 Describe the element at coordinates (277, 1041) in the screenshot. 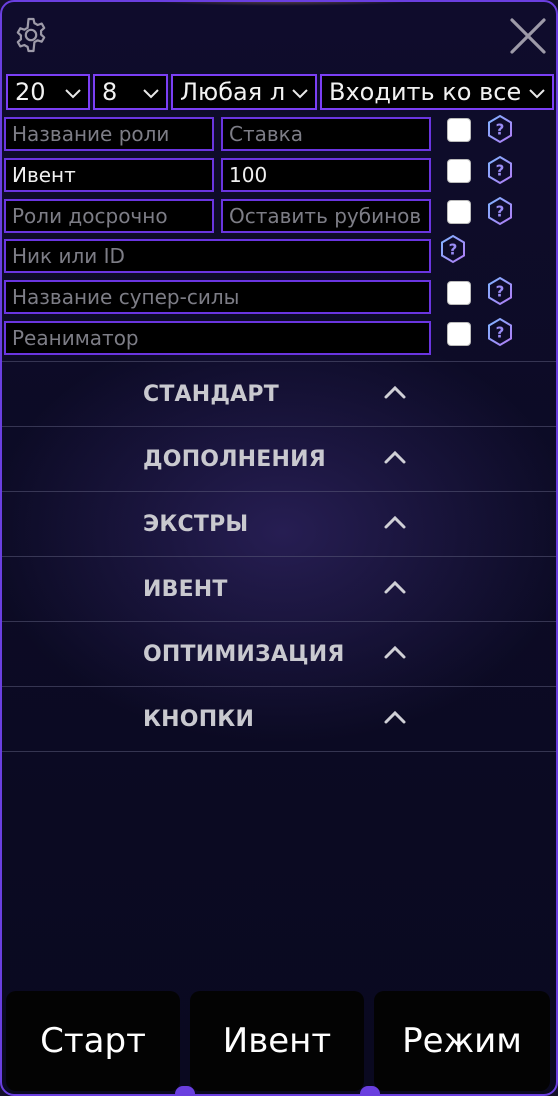

I see `event-button: Ивент` at that location.